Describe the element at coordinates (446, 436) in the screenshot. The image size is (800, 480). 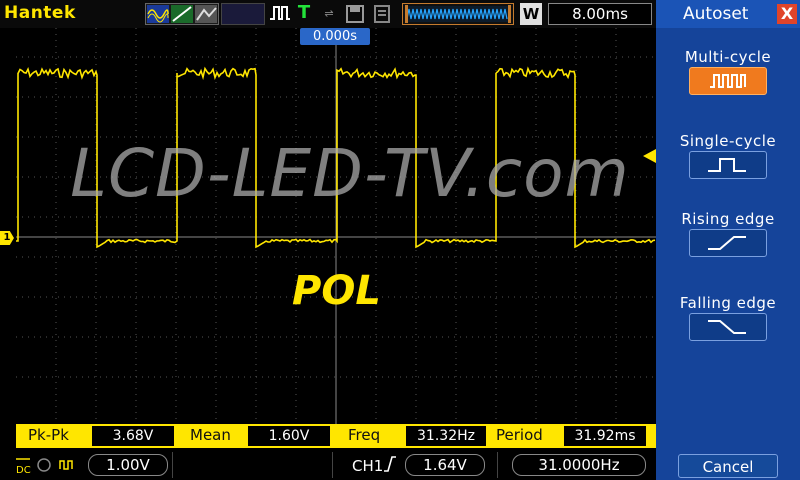
I see `measure-value-freq: 31.32Hz` at that location.